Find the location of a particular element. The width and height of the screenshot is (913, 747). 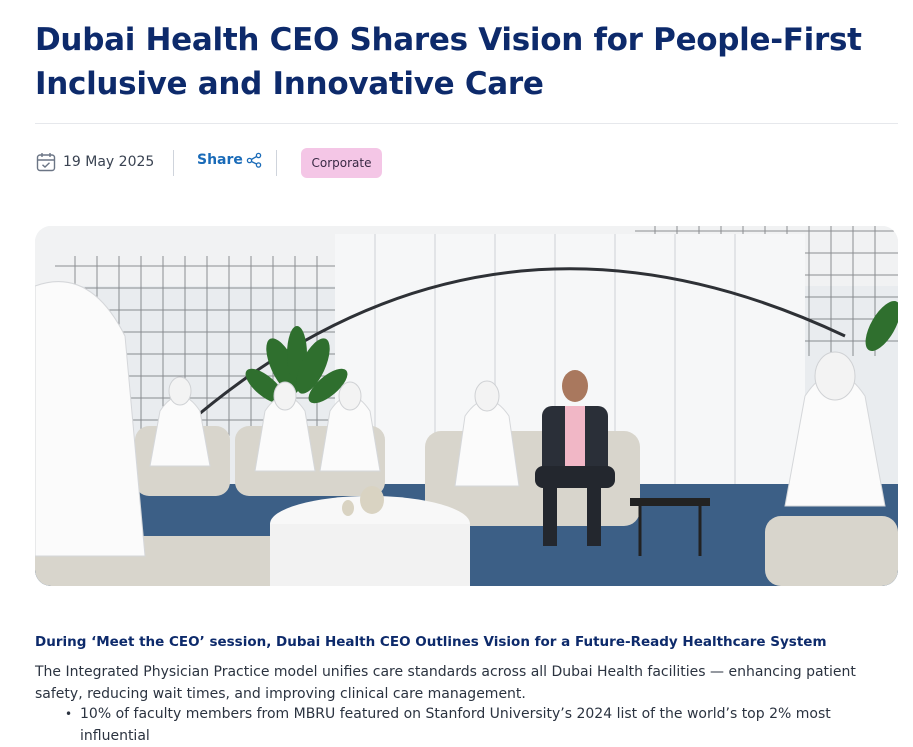

article-meta: 19 May 2025 Share Corporate is located at coordinates (335, 163).